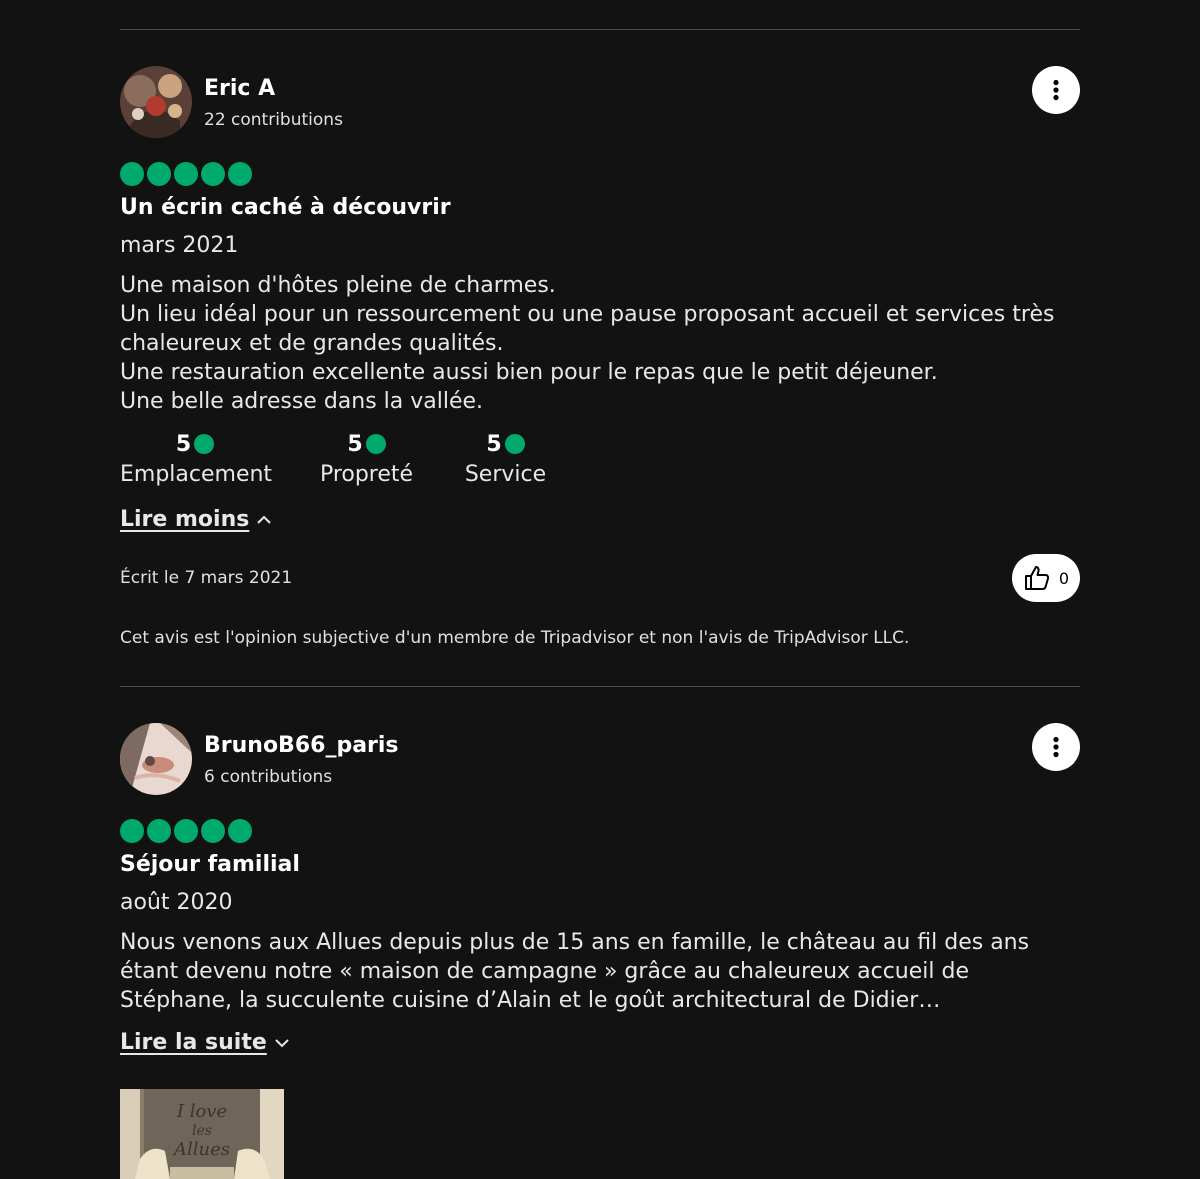  I want to click on reviewer-contributions: 6 contributions, so click(268, 777).